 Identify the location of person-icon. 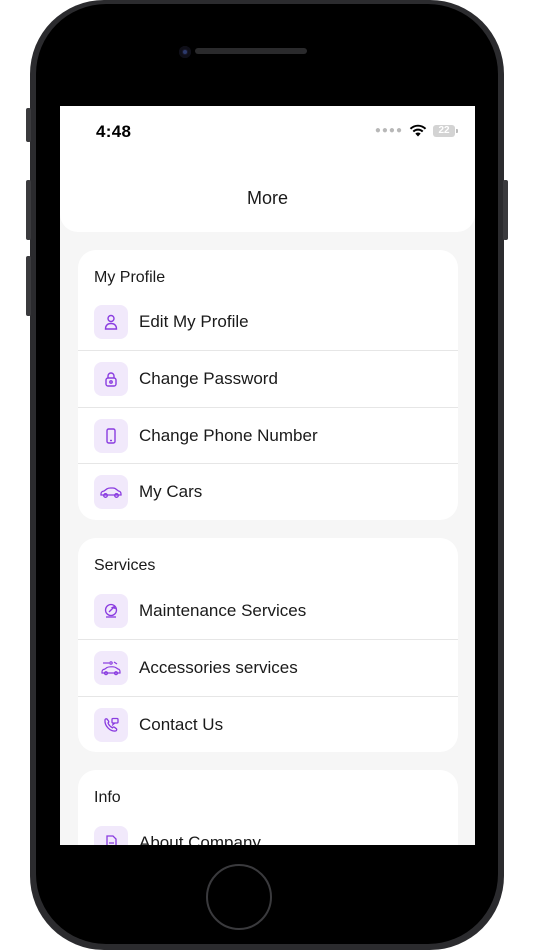
(111, 322).